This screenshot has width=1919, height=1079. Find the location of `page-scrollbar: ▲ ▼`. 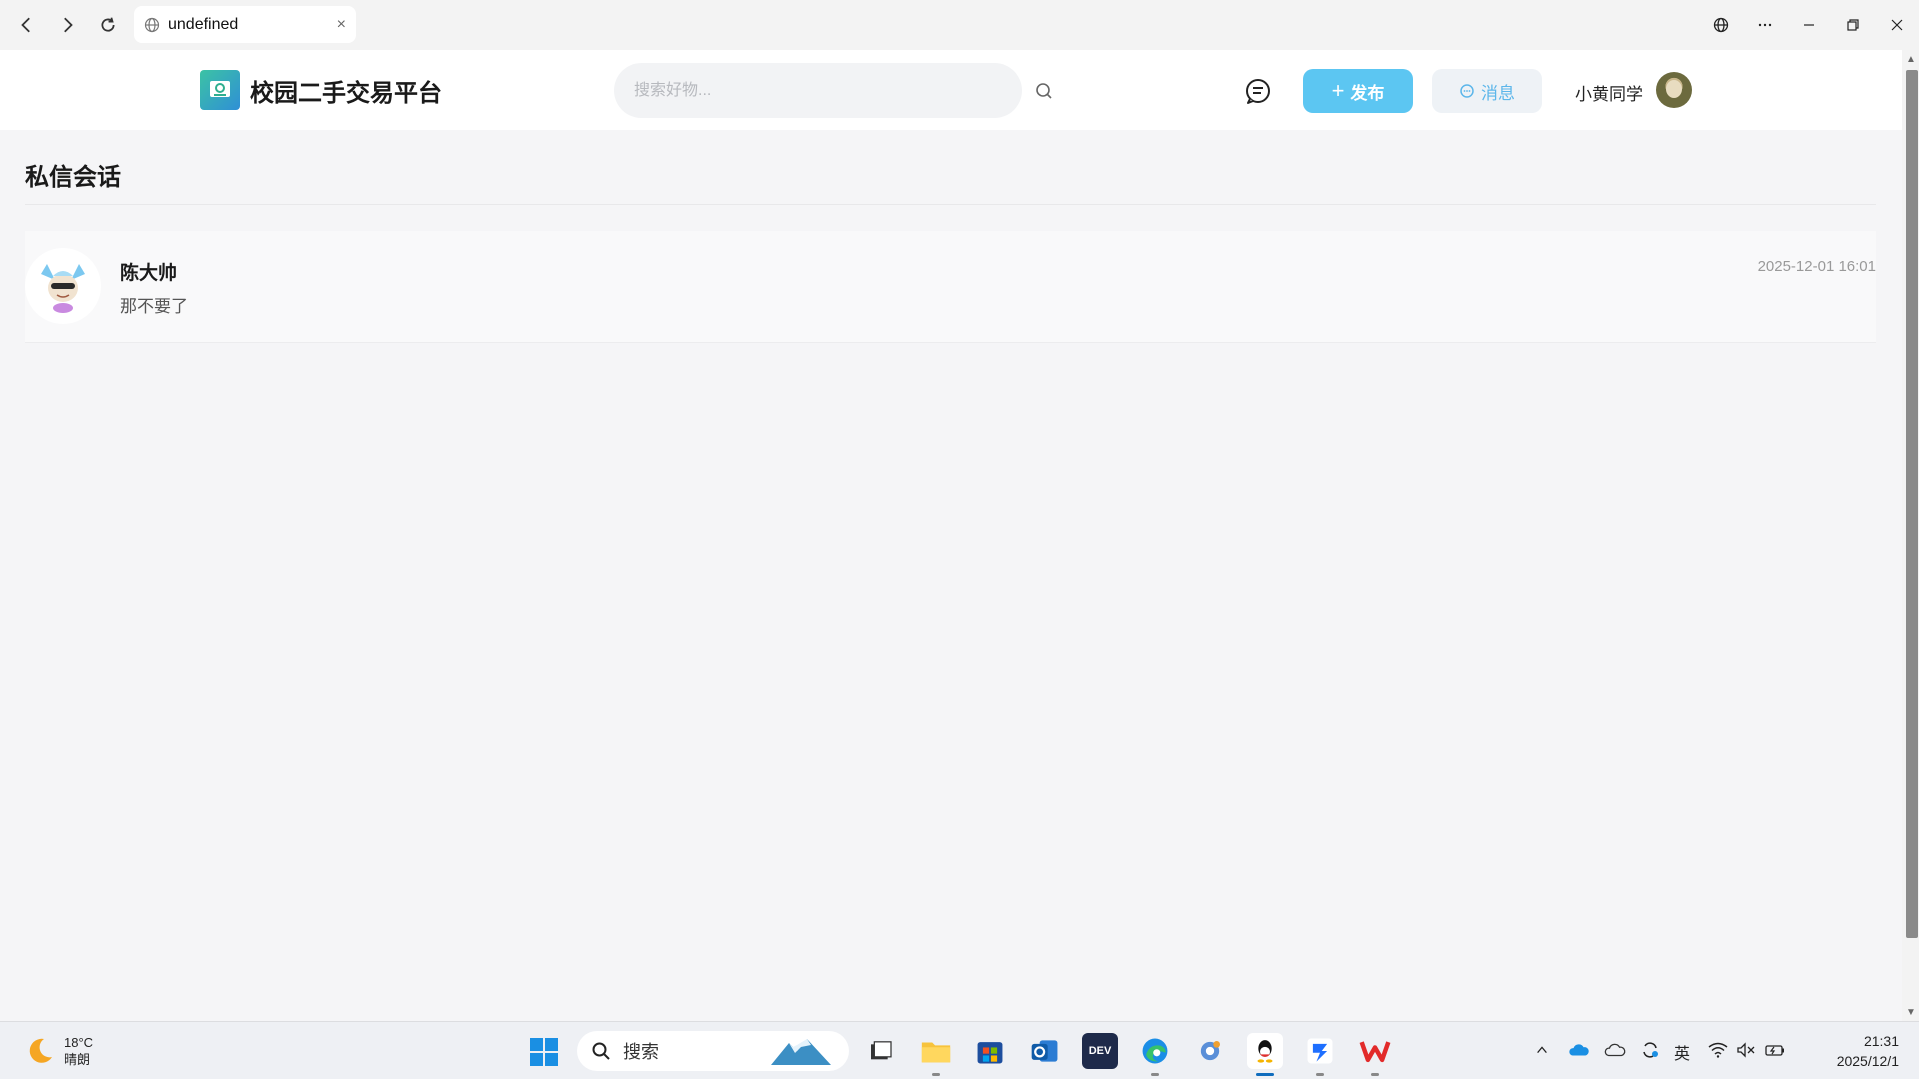

page-scrollbar: ▲ ▼ is located at coordinates (1910, 535).